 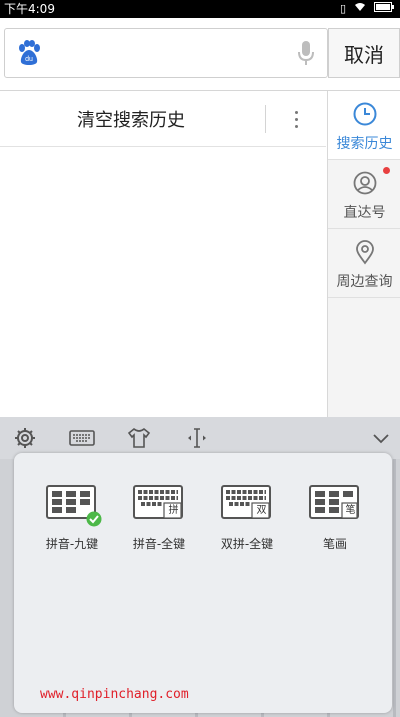 I want to click on svg-text: du, so click(x=29, y=59).